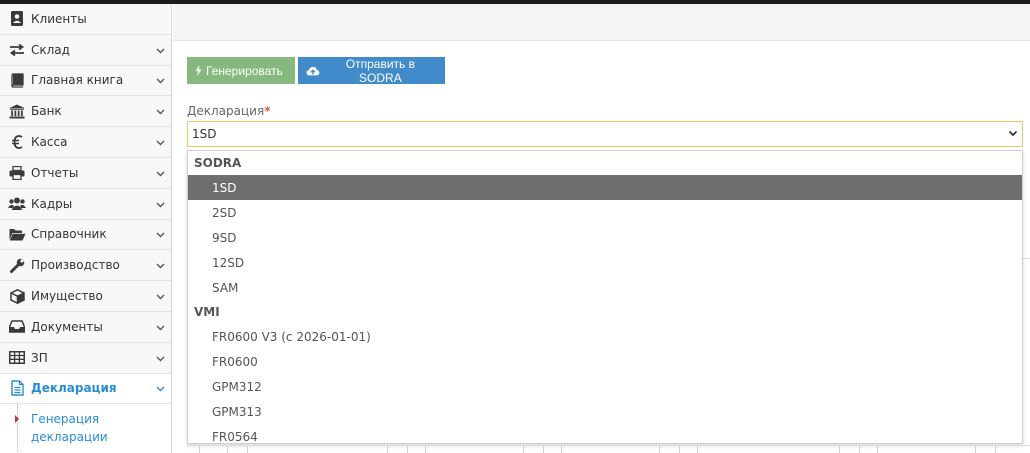 The image size is (1030, 453). What do you see at coordinates (67, 326) in the screenshot?
I see `sidebar-item-label: Документы` at bounding box center [67, 326].